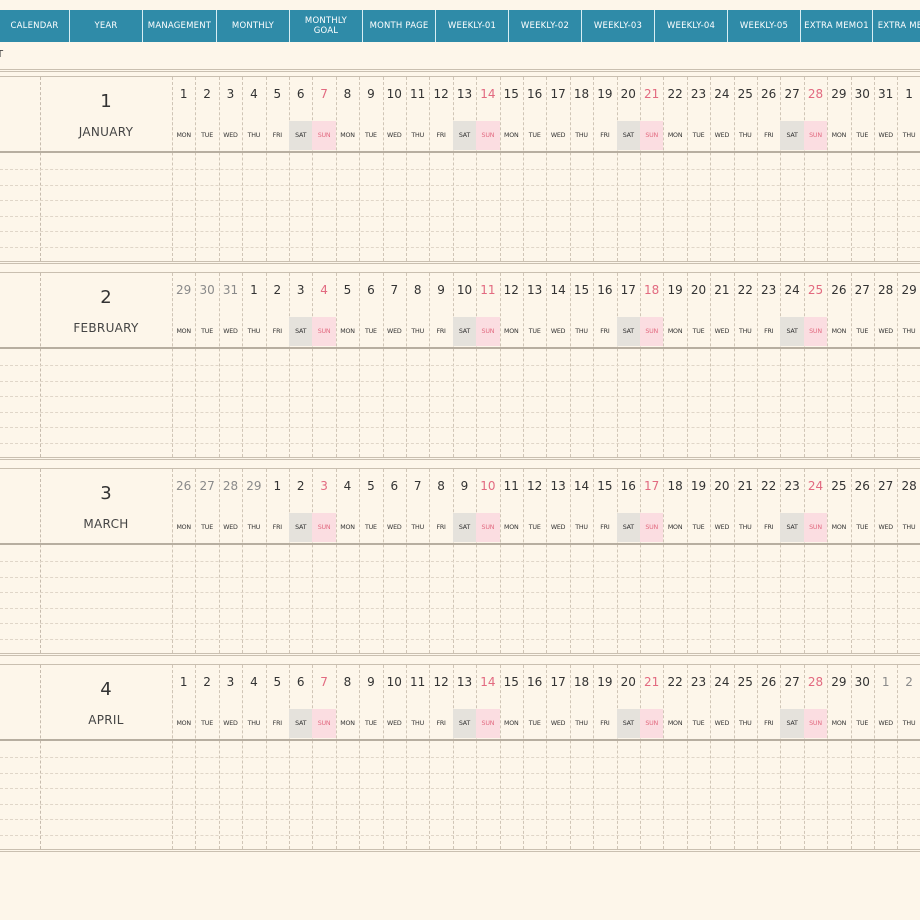 Image resolution: width=920 pixels, height=920 pixels. Describe the element at coordinates (545, 26) in the screenshot. I see `tab-weekly-02: WEEKLY-02` at that location.